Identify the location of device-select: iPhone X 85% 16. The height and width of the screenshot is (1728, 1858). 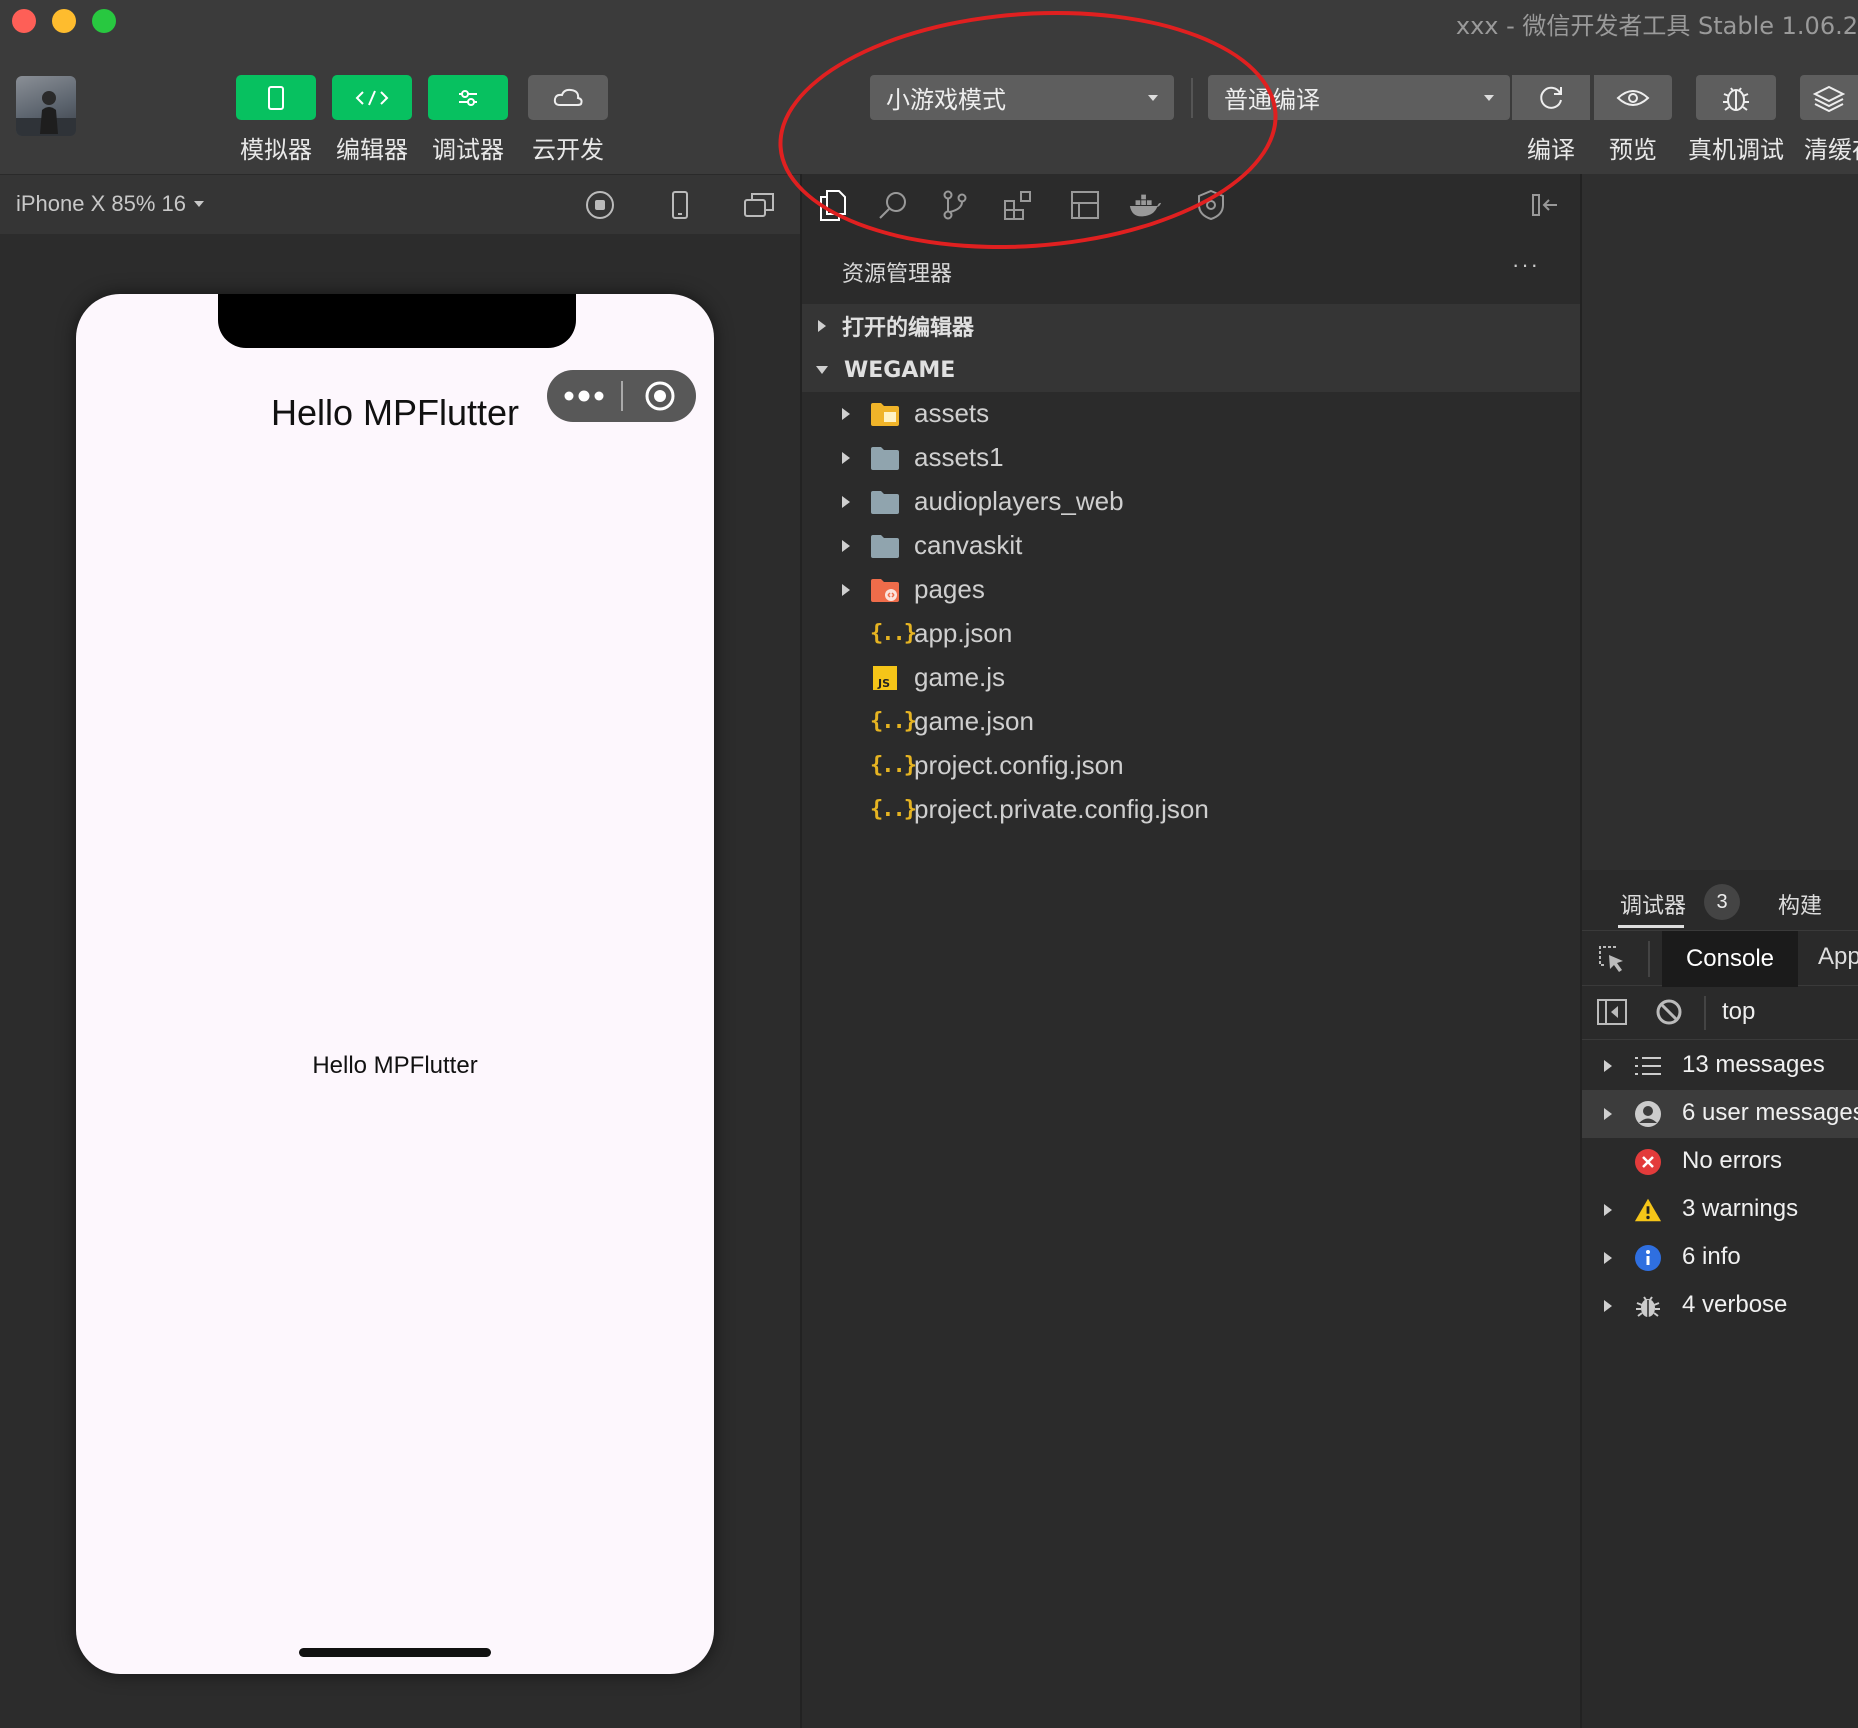
(110, 204).